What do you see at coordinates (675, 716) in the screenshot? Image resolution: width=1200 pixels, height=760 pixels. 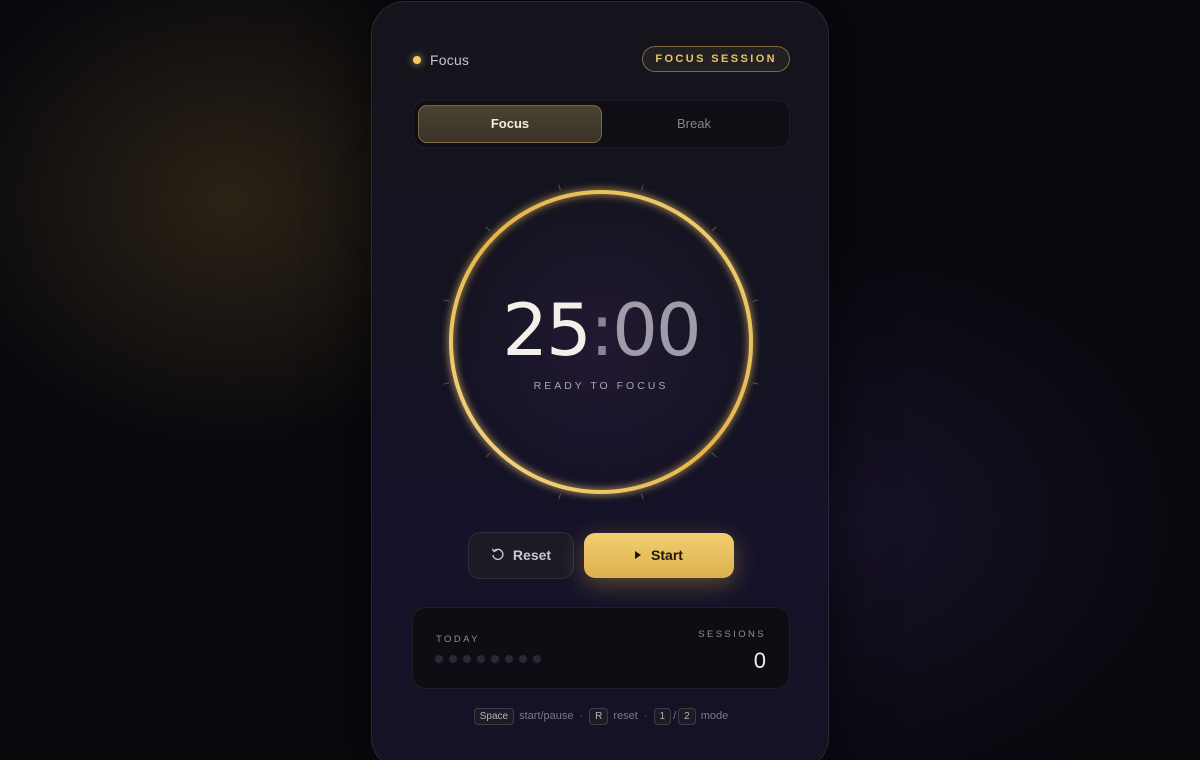 I see `key-slash: /` at bounding box center [675, 716].